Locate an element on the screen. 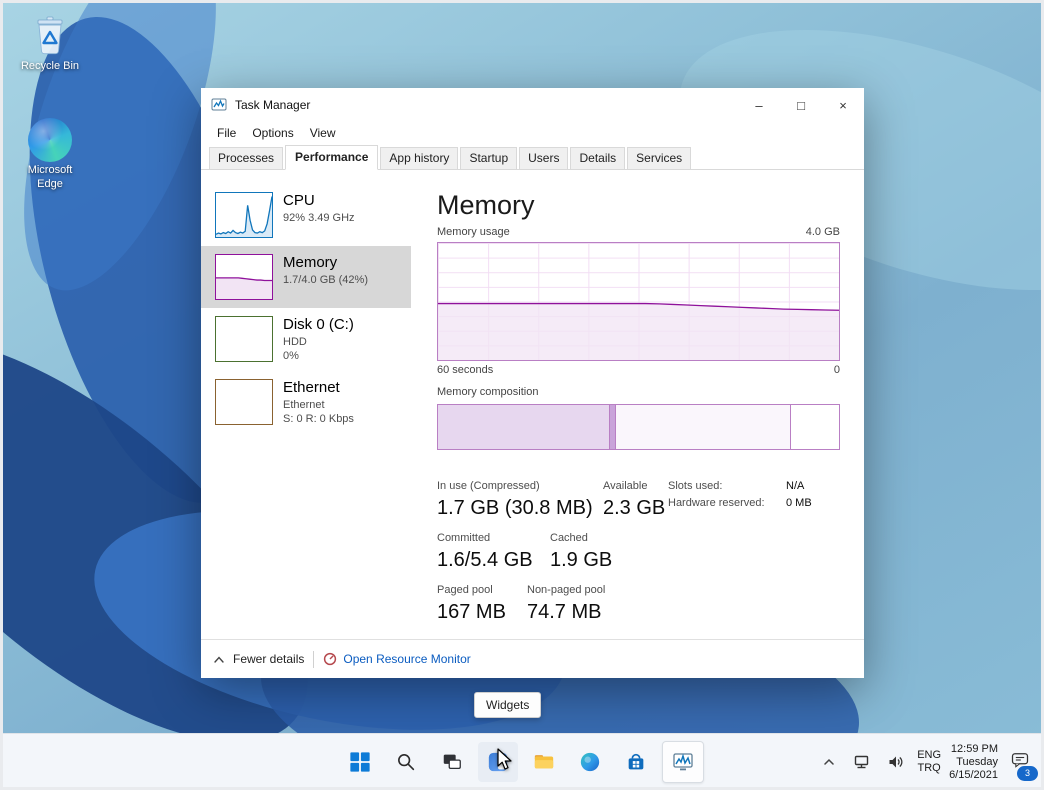 The height and width of the screenshot is (790, 1044). taskbar-start-button is located at coordinates (360, 762).